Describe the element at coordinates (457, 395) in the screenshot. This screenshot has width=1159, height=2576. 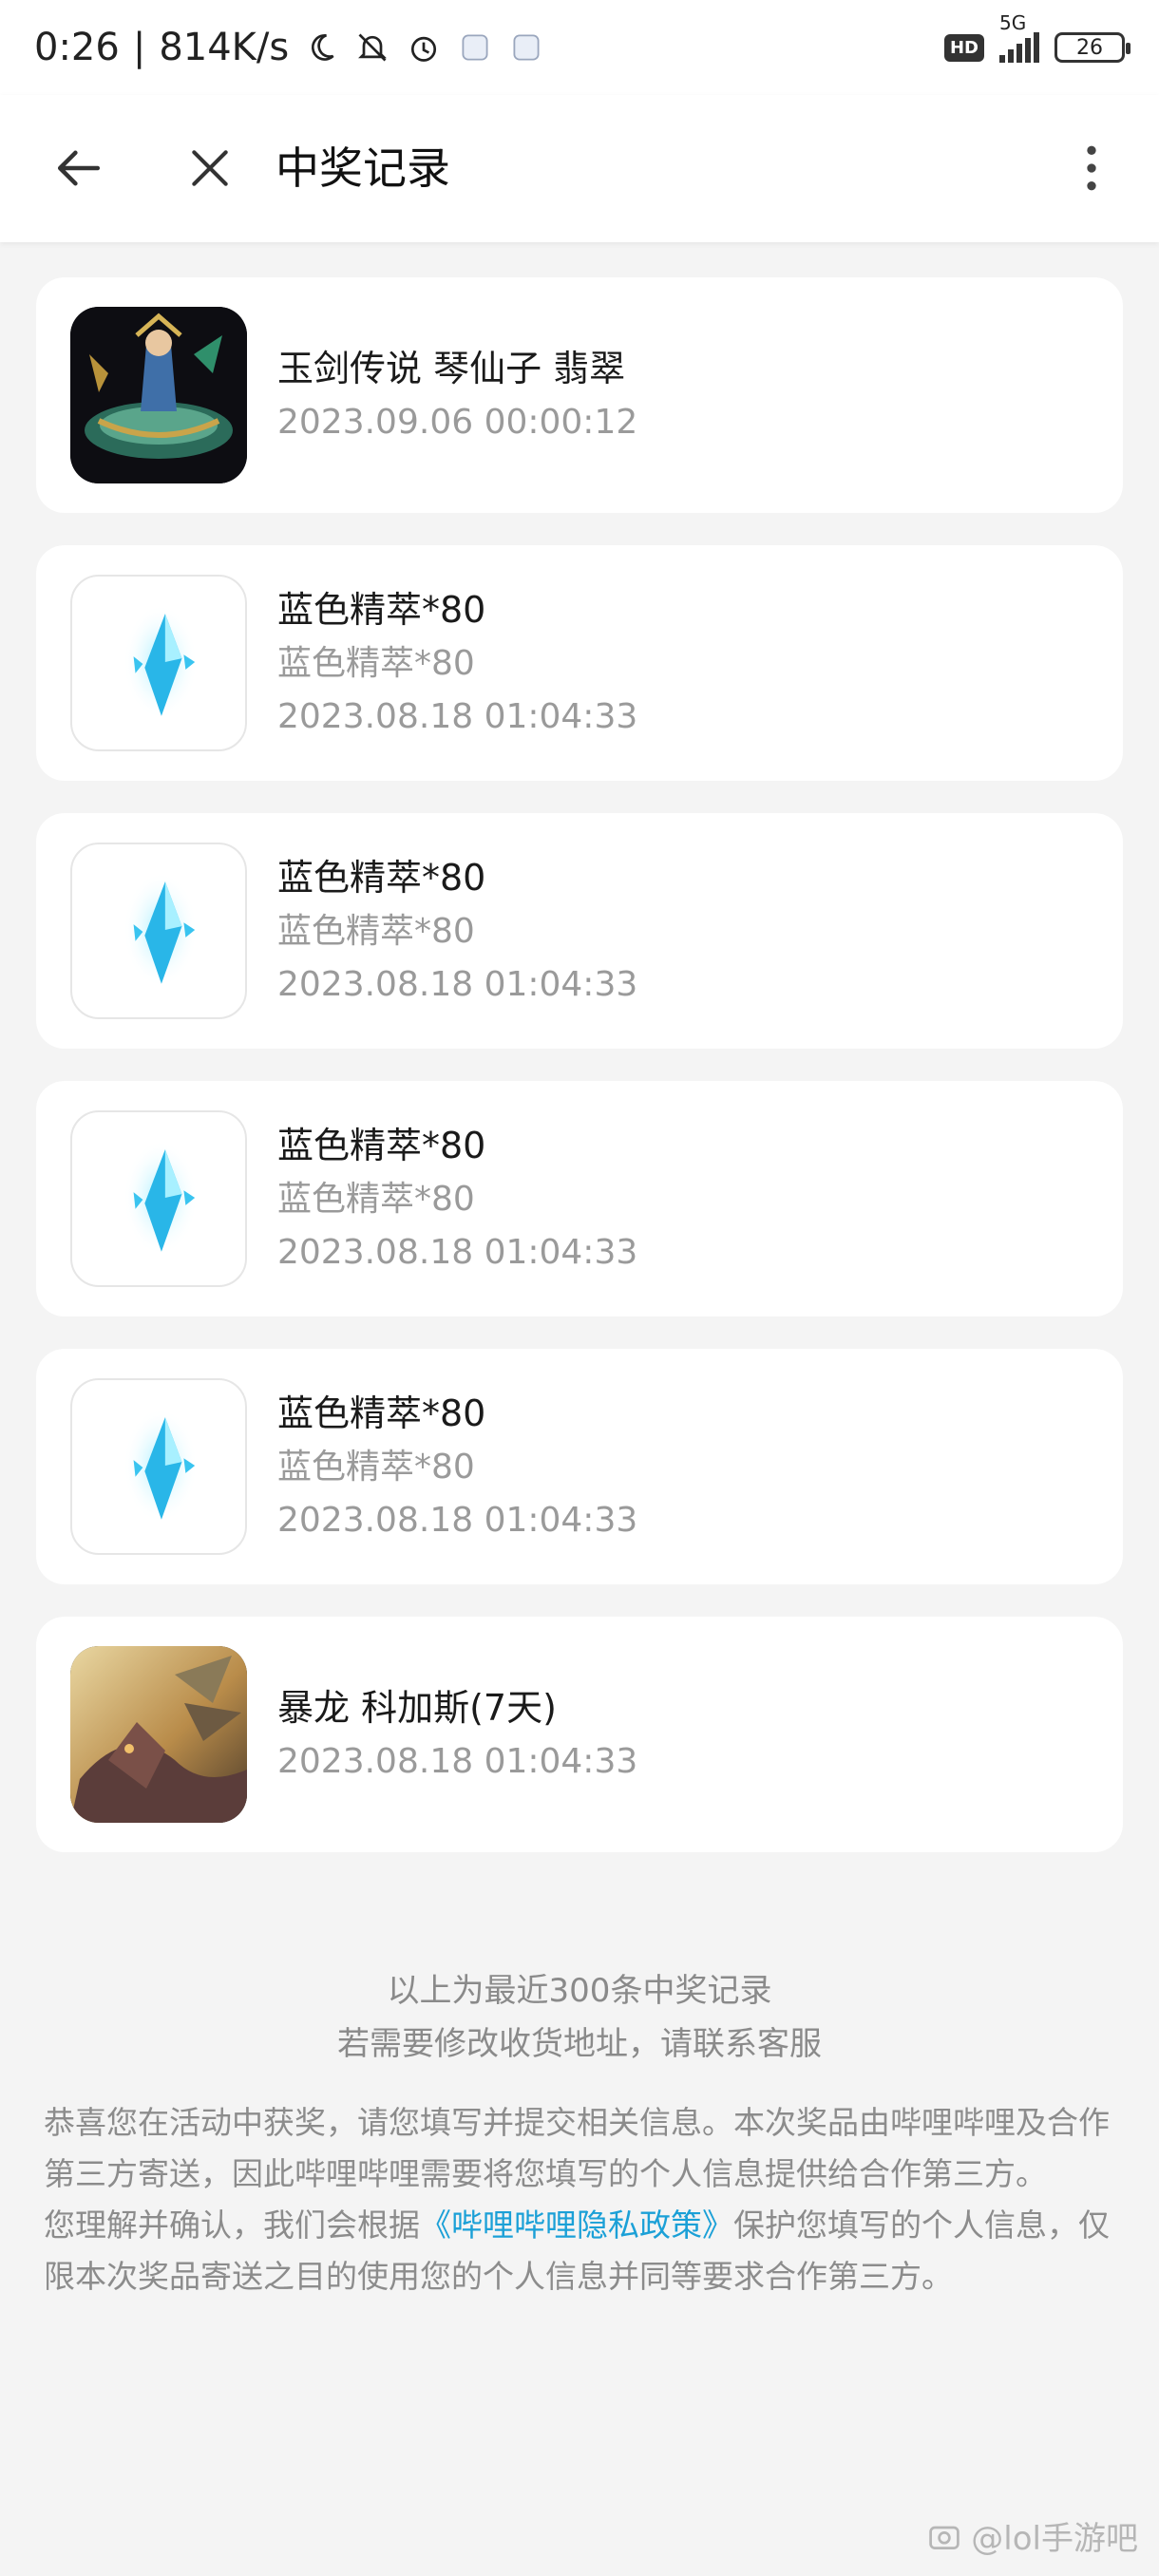
I see `prize-info: 玉剑传说 琴仙子 翡翠 2023.09.06 00:00:12` at that location.